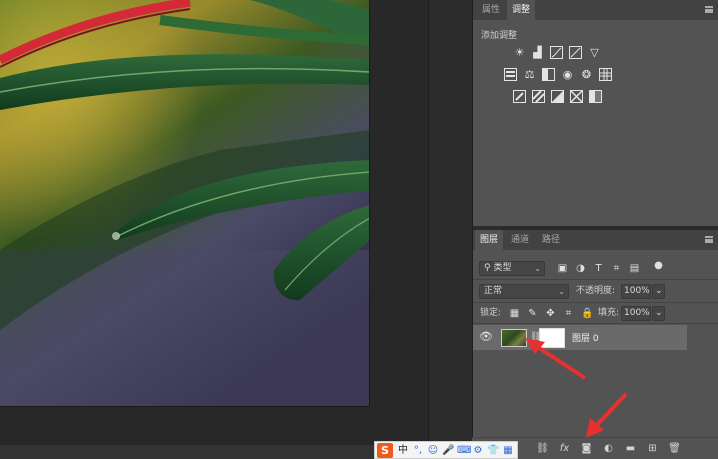 The image size is (718, 459). I want to click on tab-properties: 属性, so click(491, 10).